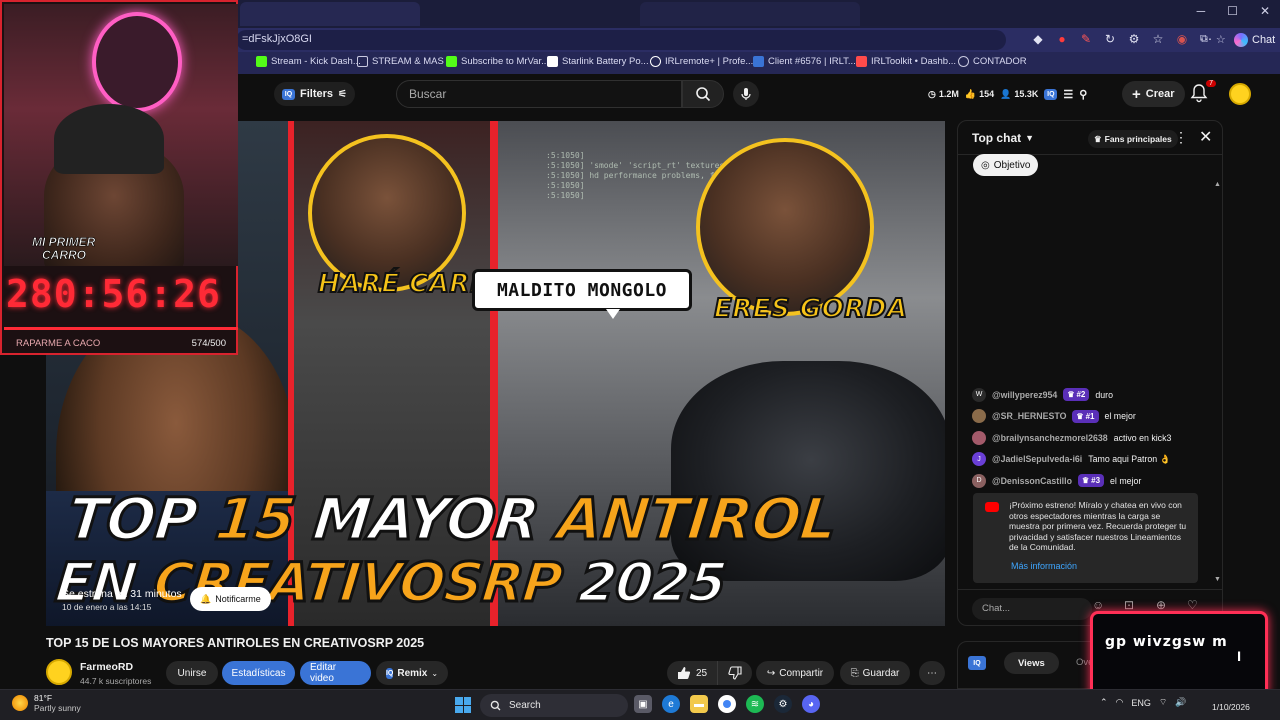  I want to click on heart-icon: ♡, so click(1192, 605).